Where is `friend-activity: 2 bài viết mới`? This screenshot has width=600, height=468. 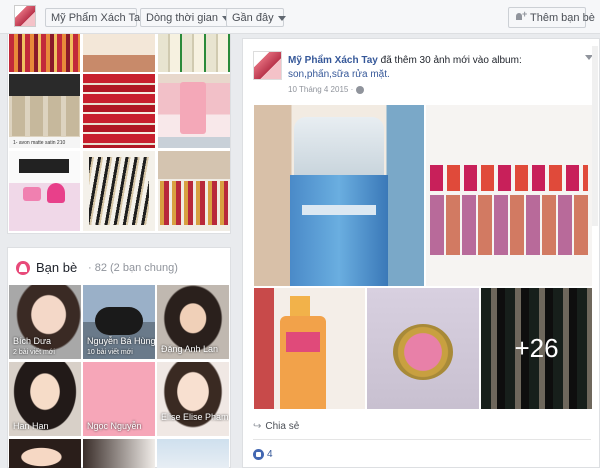 friend-activity: 2 bài viết mới is located at coordinates (34, 352).